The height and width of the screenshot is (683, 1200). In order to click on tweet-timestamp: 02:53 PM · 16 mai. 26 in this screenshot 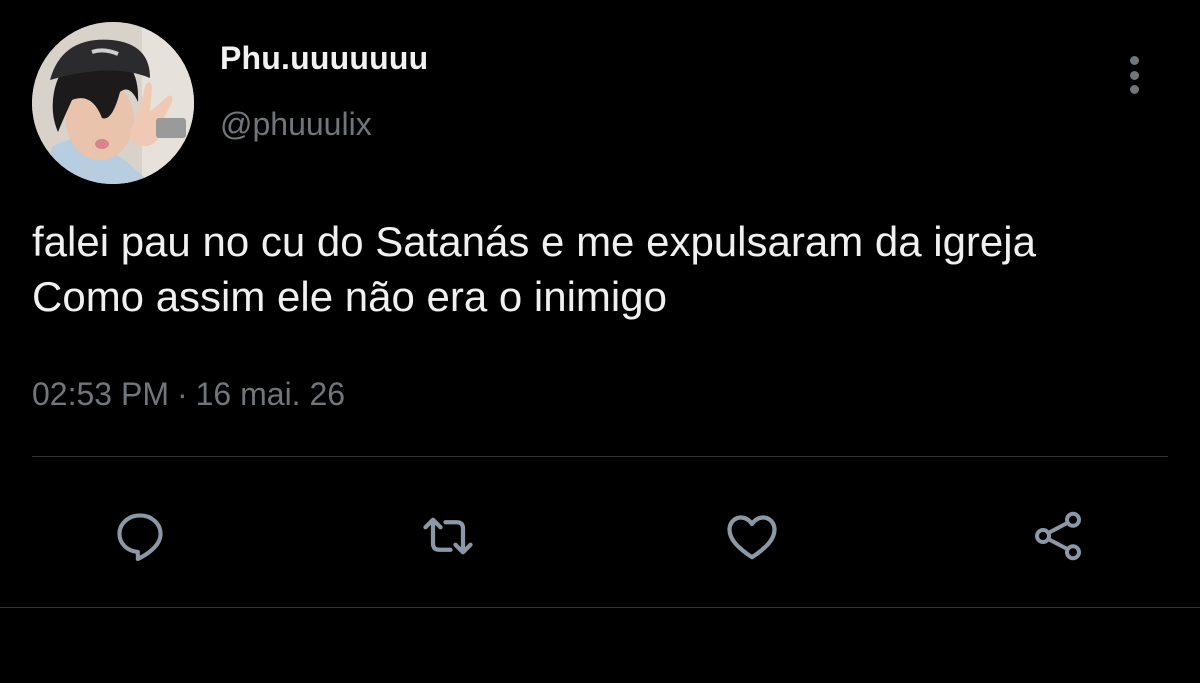, I will do `click(188, 394)`.